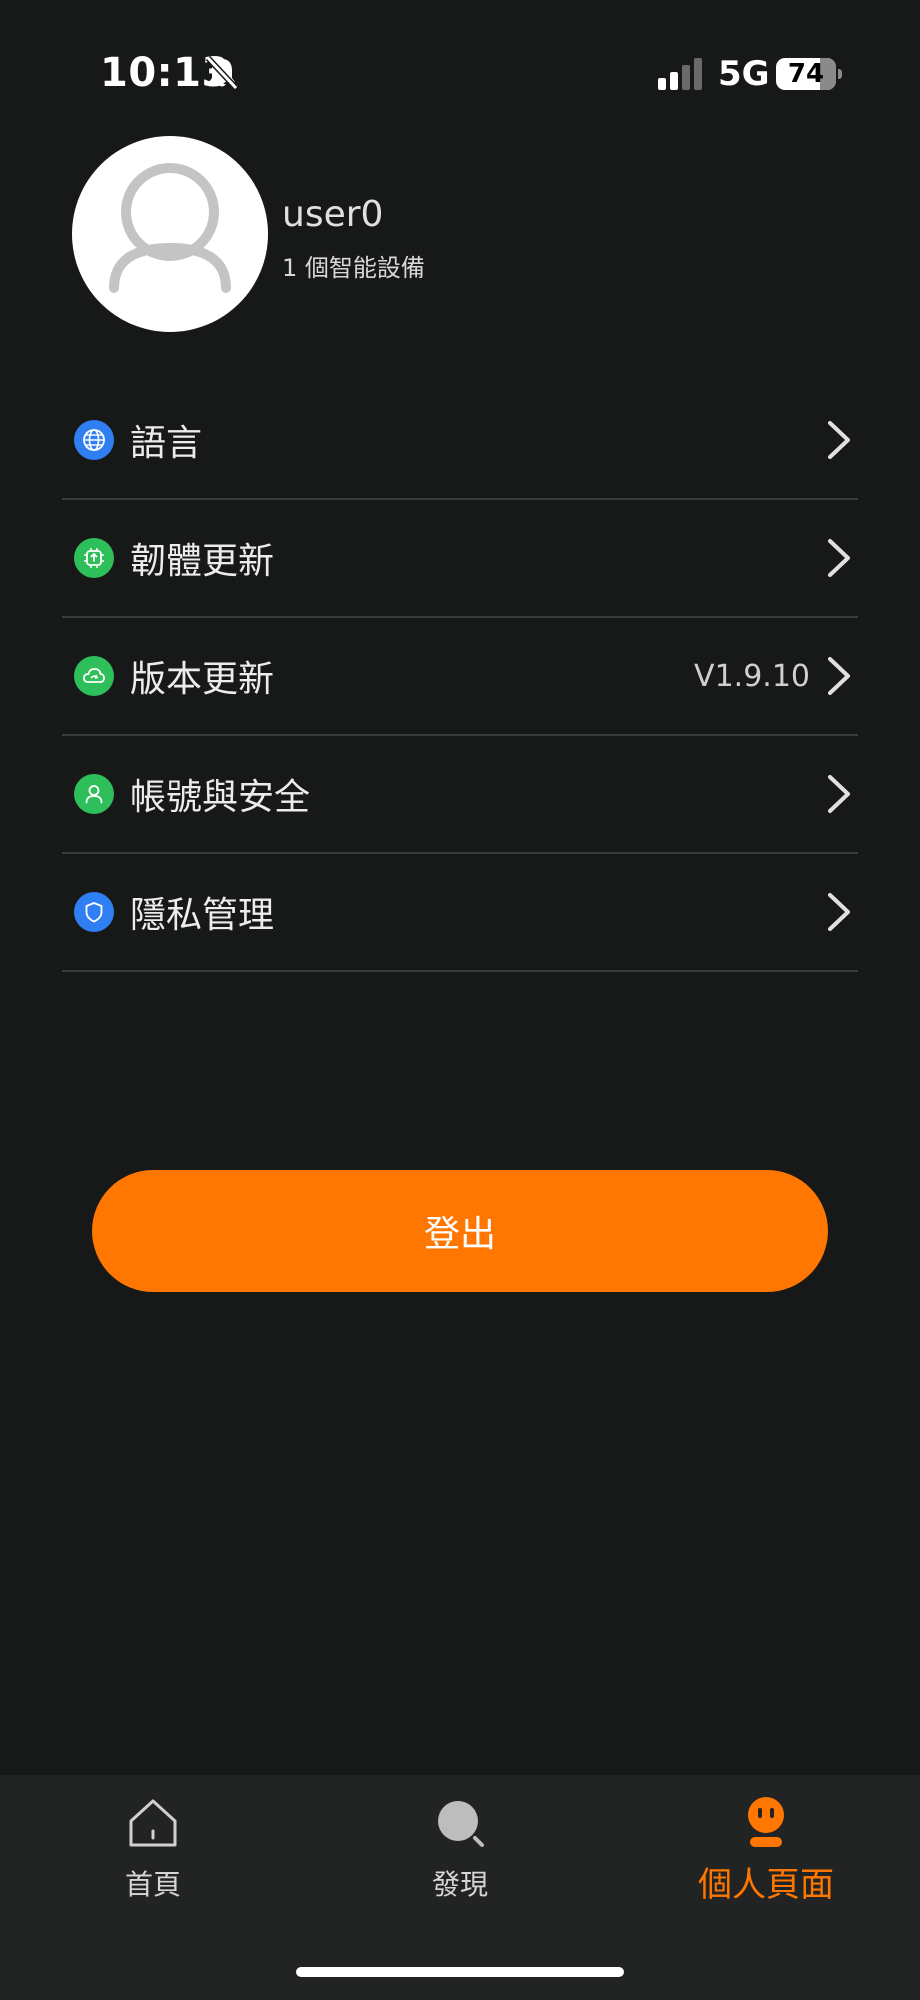 The image size is (920, 2000). Describe the element at coordinates (220, 797) in the screenshot. I see `menu-label-account-security: 帳號與安全` at that location.